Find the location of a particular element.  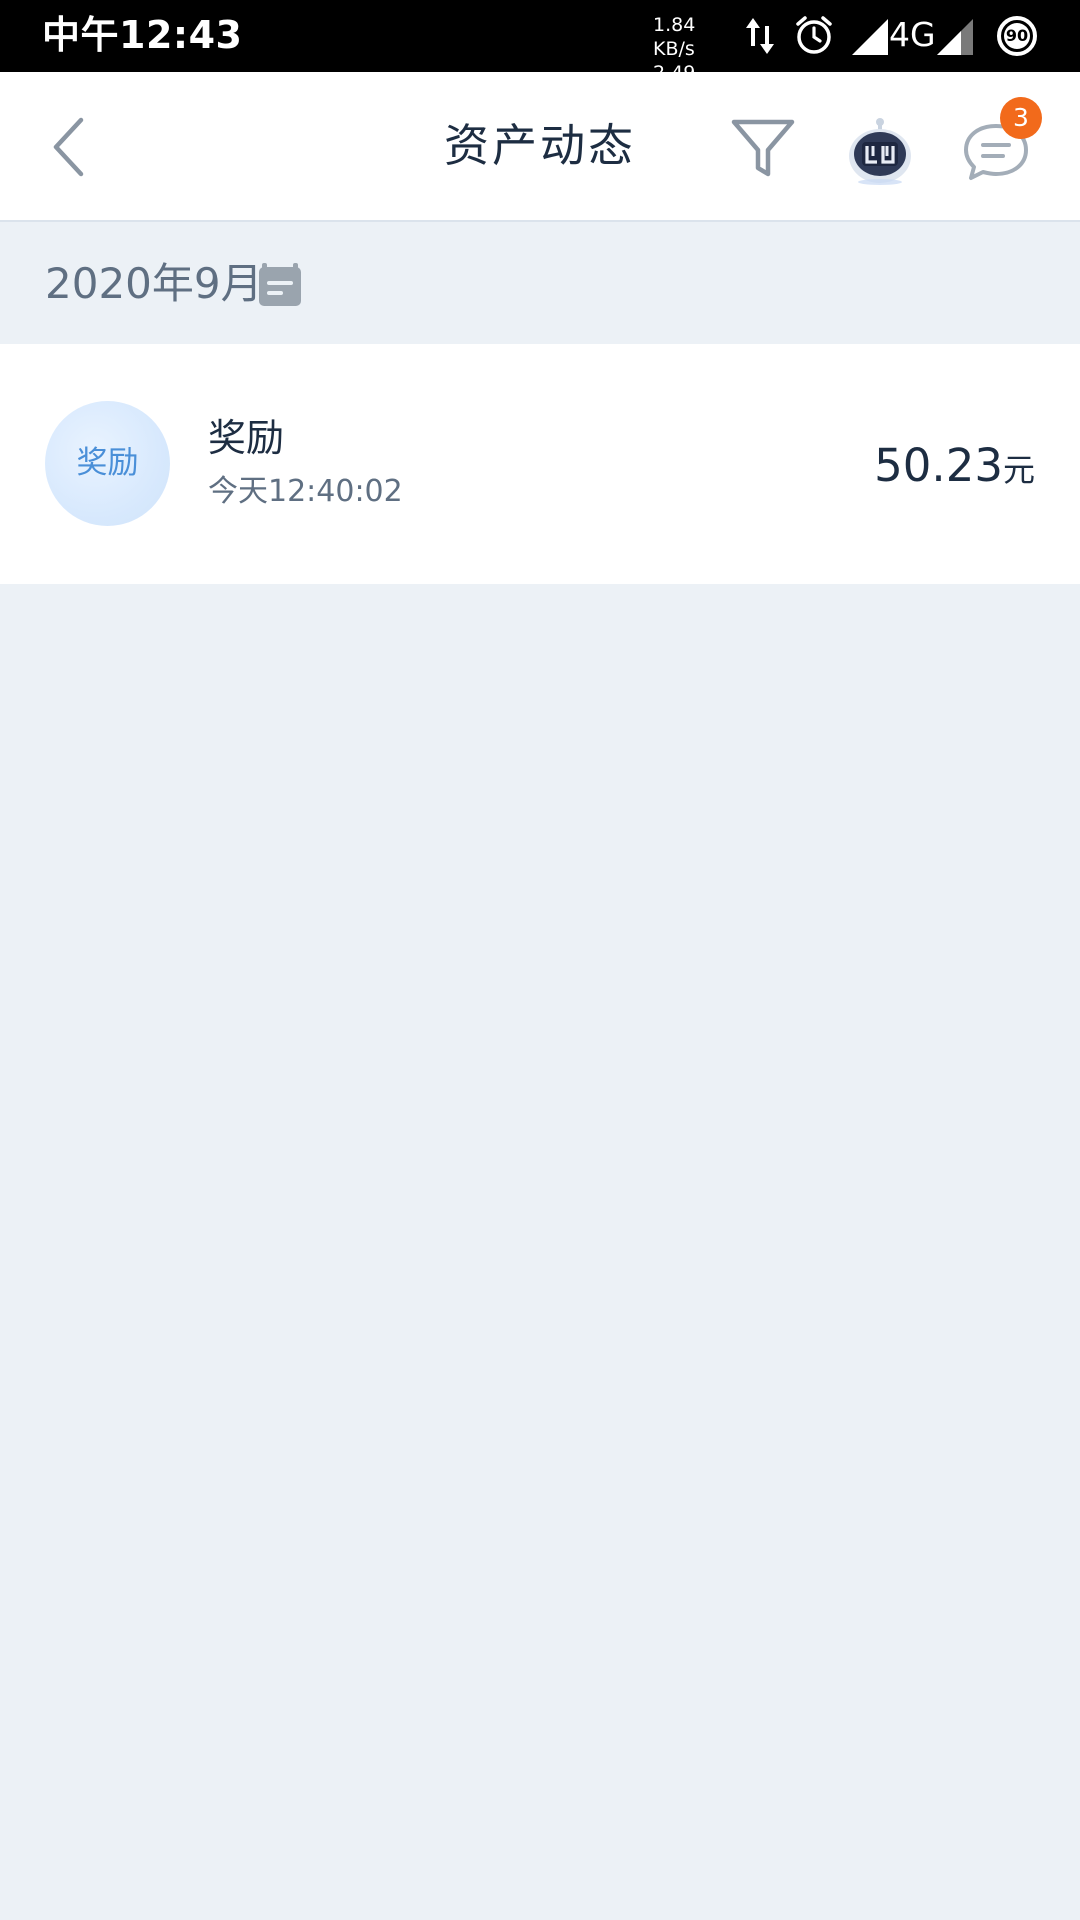

page-title: 资产动态 is located at coordinates (539, 145).